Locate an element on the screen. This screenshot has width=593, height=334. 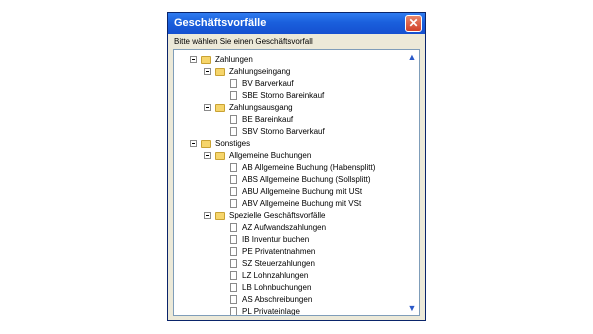
close-button: ✕ is located at coordinates (413, 23).